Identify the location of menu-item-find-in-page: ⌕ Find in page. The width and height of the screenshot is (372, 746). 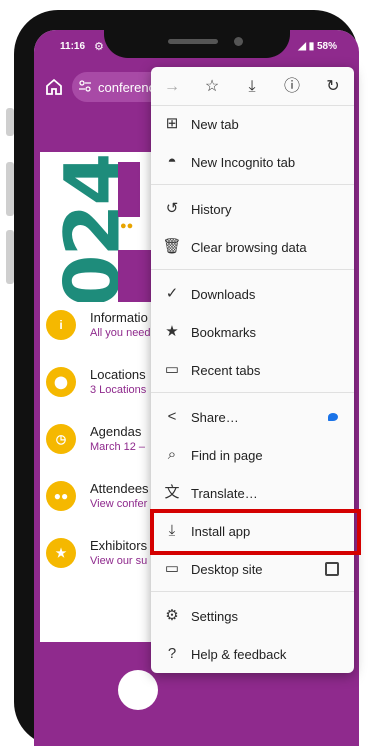
(252, 455).